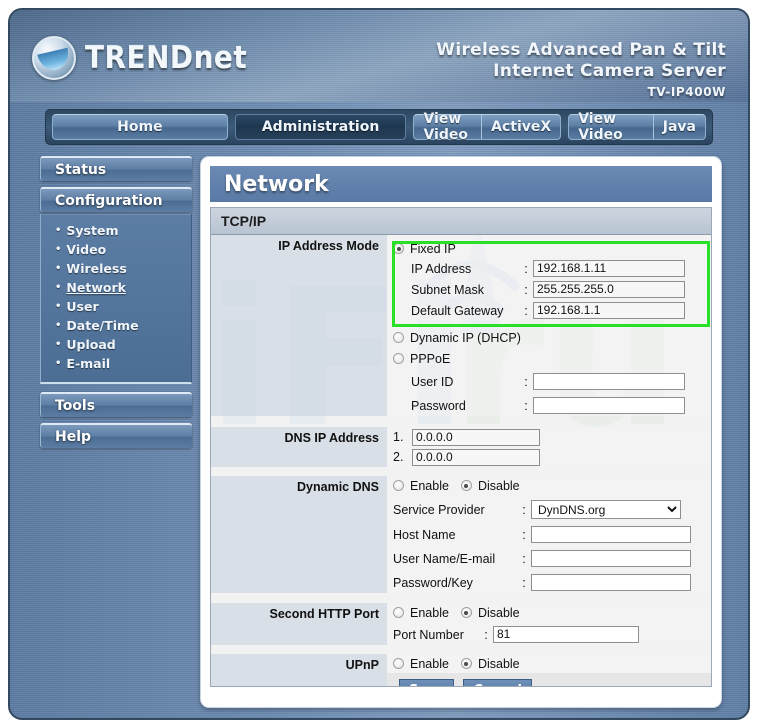 Image resolution: width=758 pixels, height=725 pixels. I want to click on brand-name: TRENDnet, so click(166, 58).